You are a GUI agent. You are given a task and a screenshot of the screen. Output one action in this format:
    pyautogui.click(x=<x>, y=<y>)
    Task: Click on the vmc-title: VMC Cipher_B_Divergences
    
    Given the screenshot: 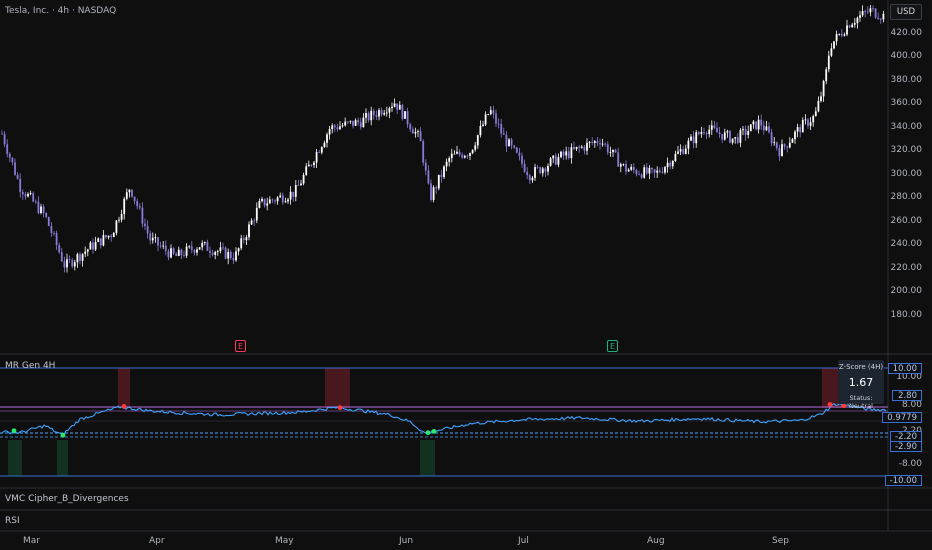 What is the action you would take?
    pyautogui.click(x=67, y=499)
    